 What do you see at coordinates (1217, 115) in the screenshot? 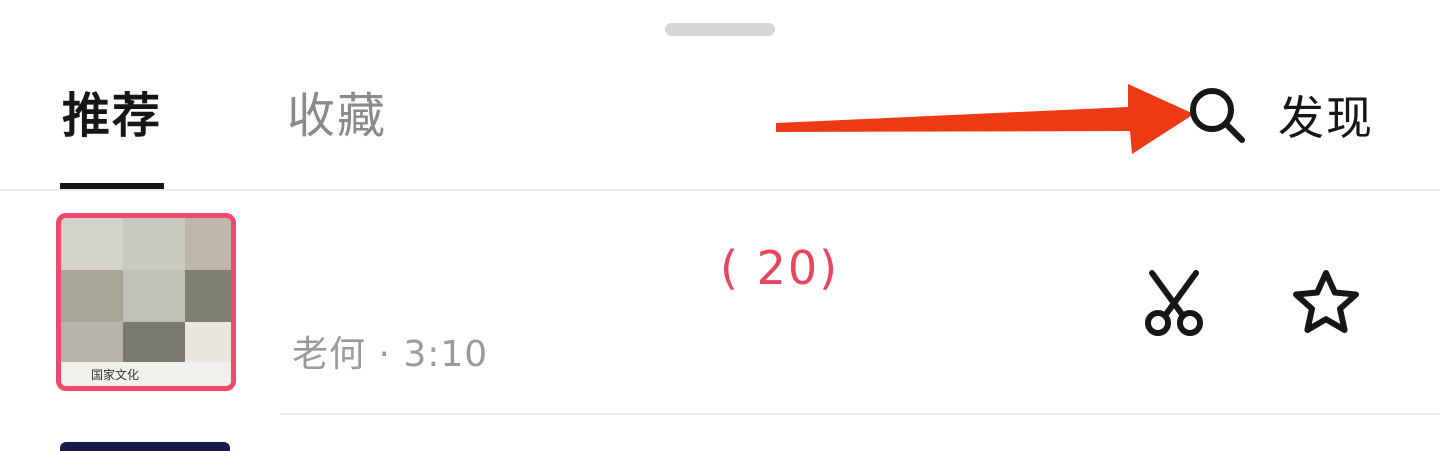
I see `search-icon` at bounding box center [1217, 115].